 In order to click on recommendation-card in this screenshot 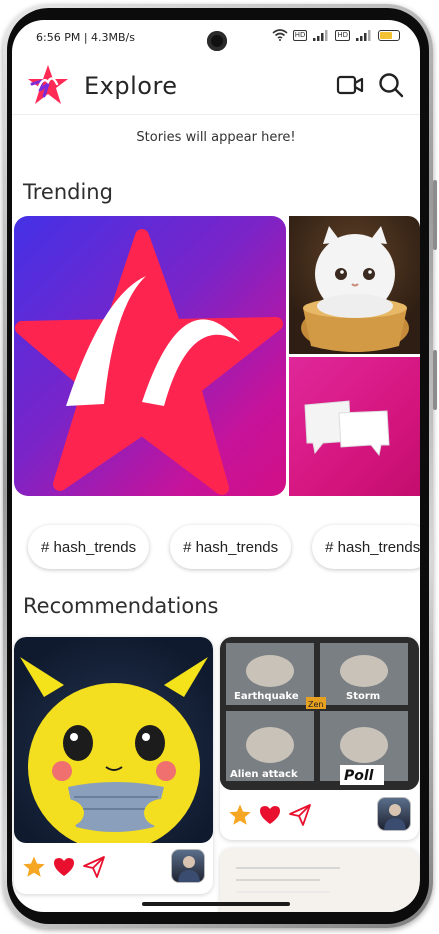, I will do `click(113, 765)`.